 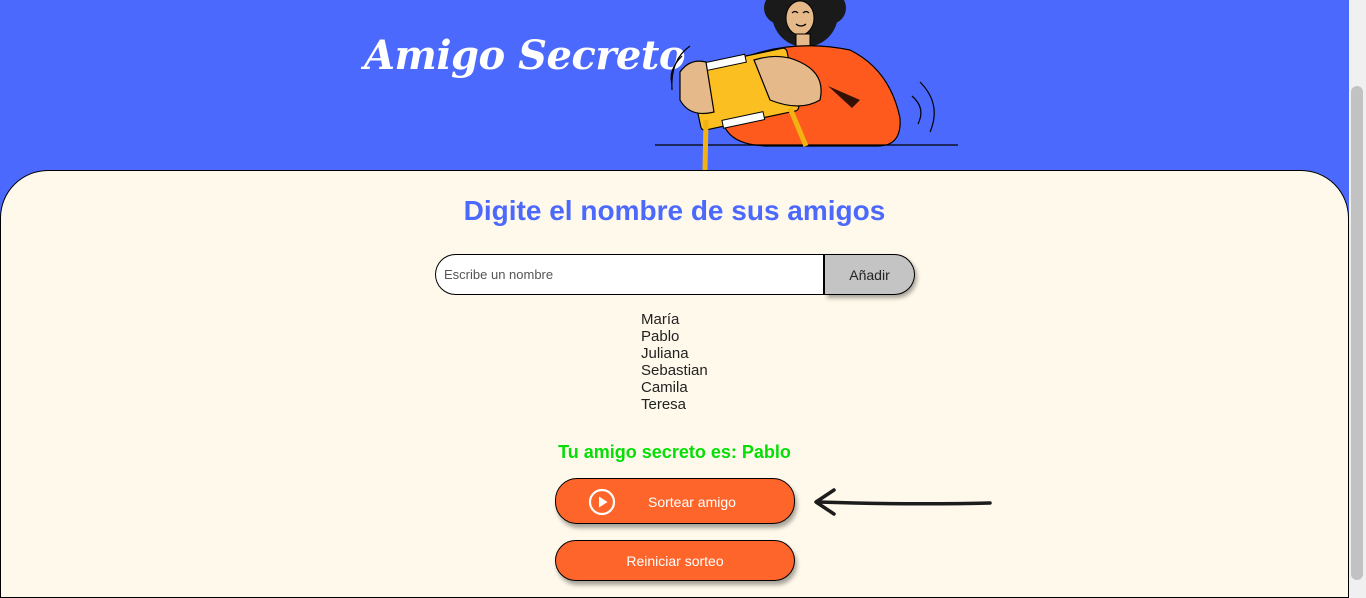 I want to click on add-friend-form: Añadir, so click(x=675, y=274).